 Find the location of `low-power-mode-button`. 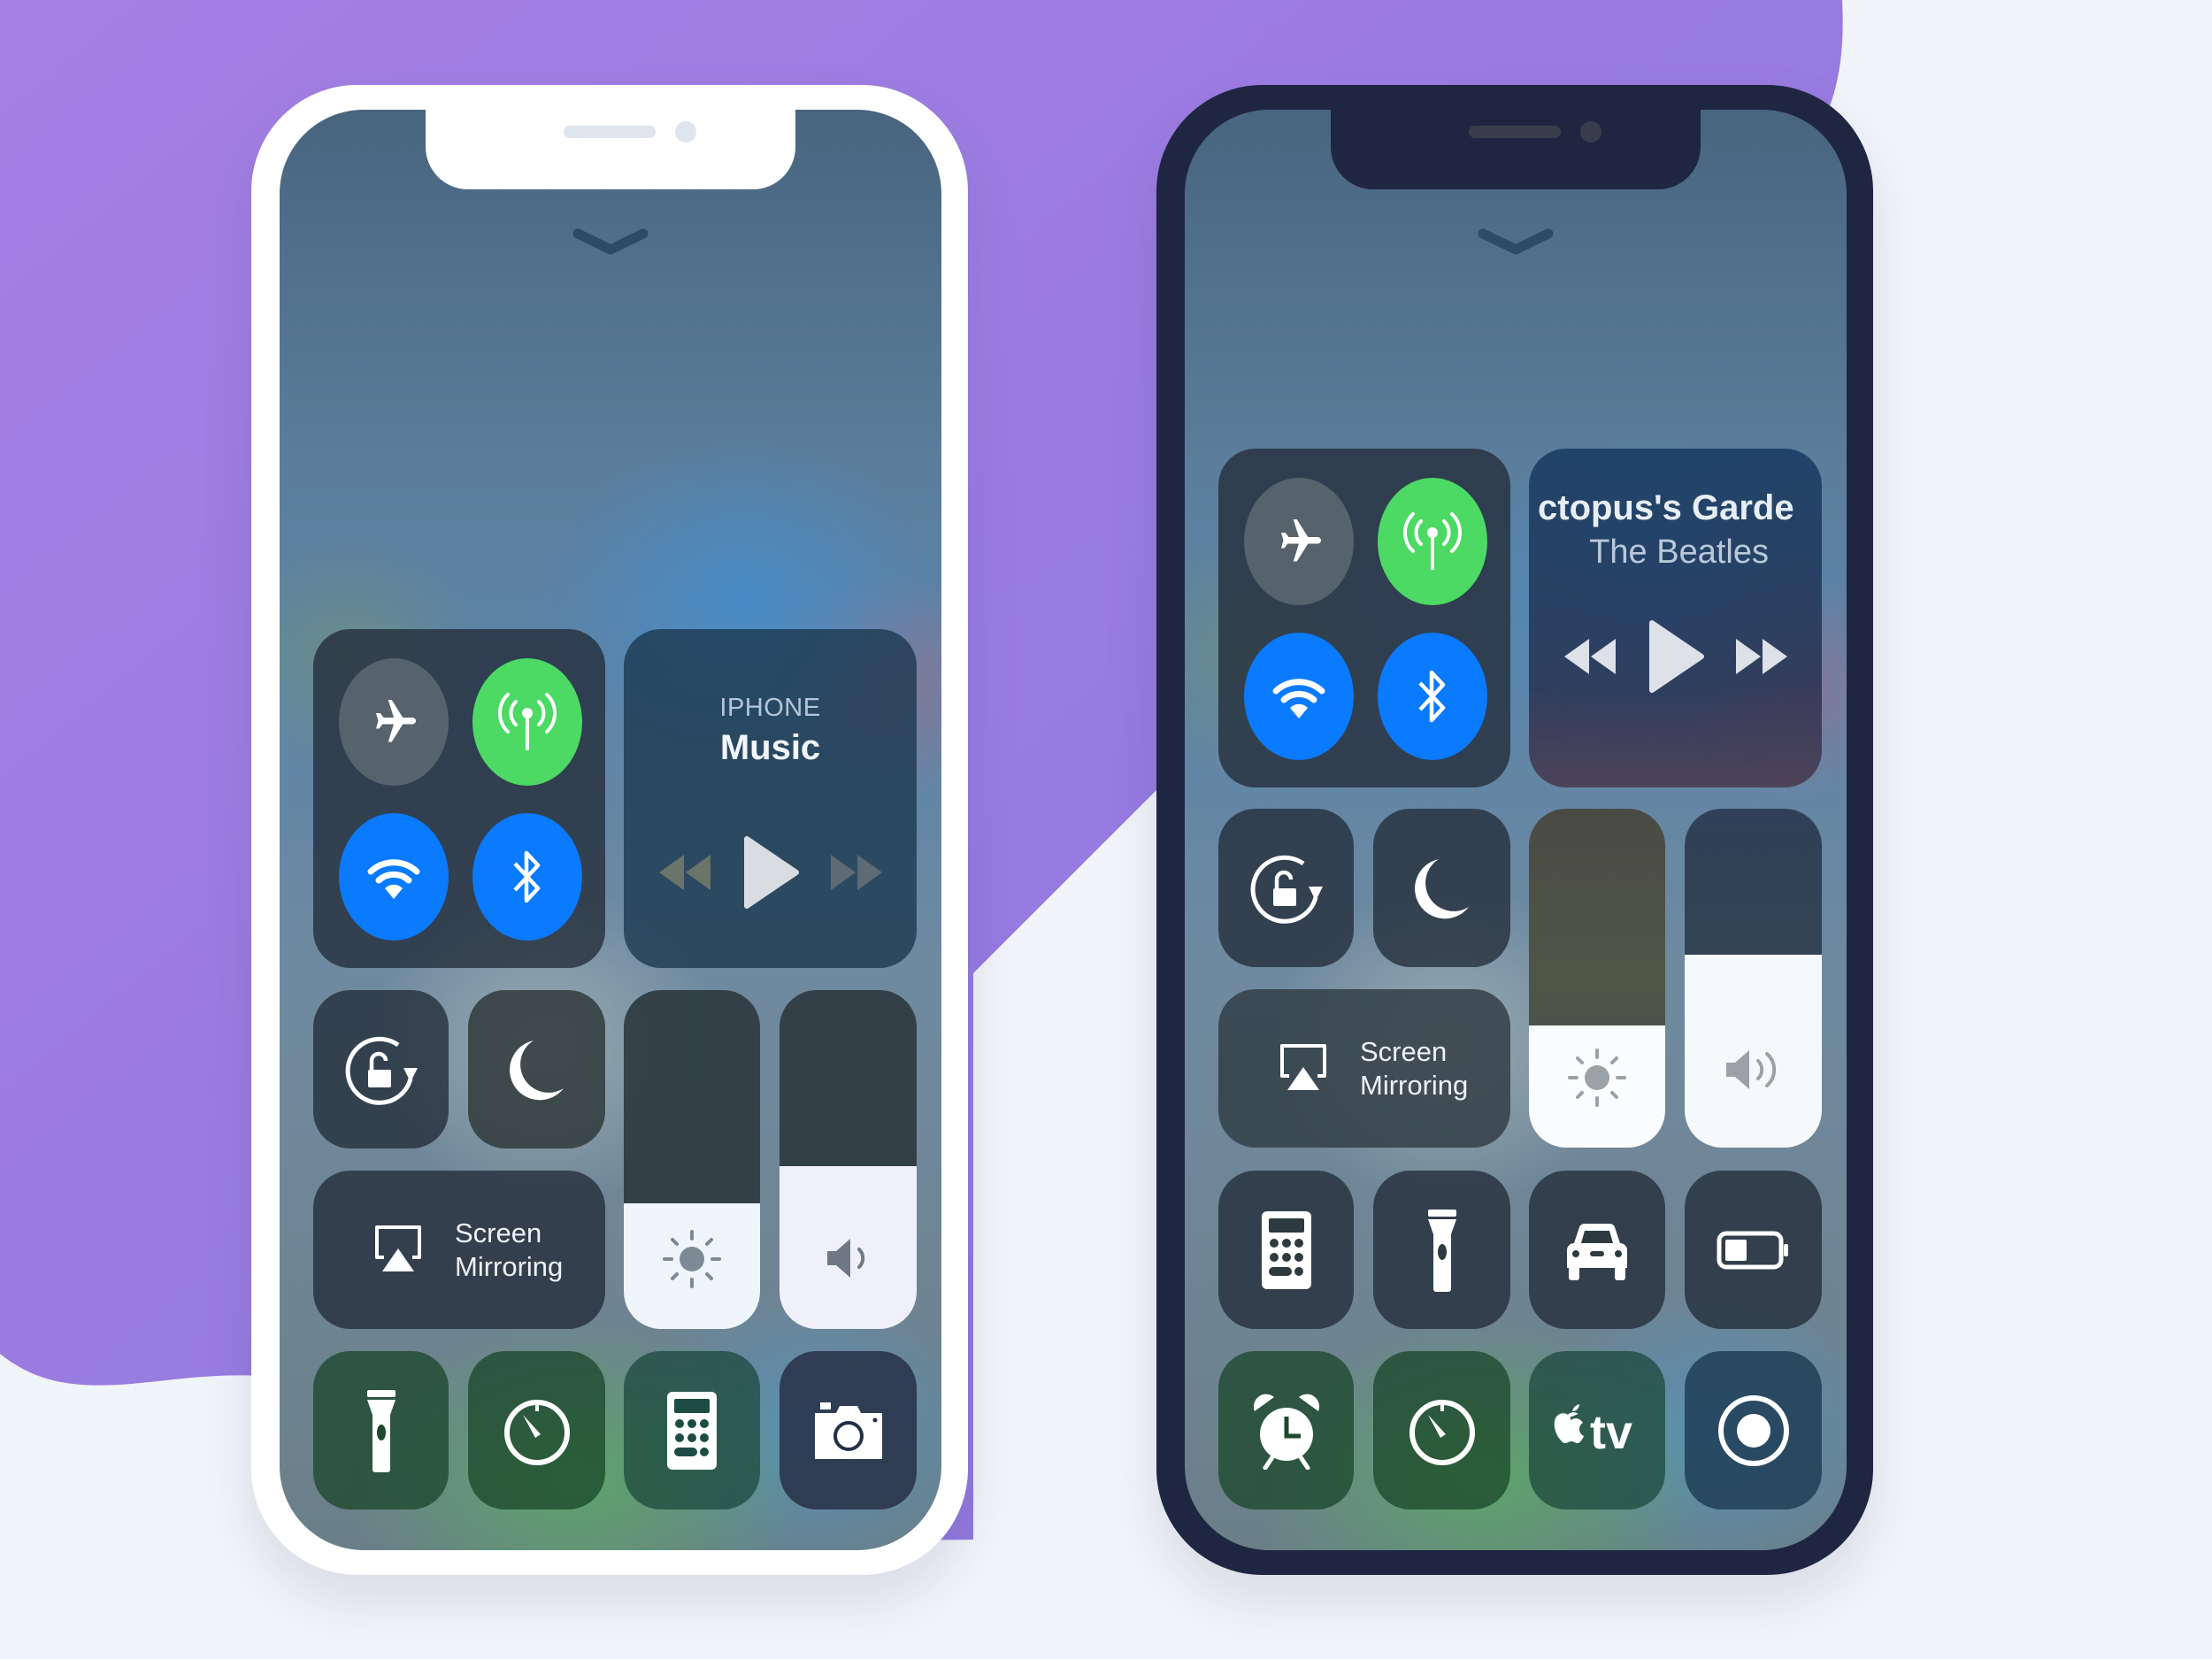

low-power-mode-button is located at coordinates (1754, 1250).